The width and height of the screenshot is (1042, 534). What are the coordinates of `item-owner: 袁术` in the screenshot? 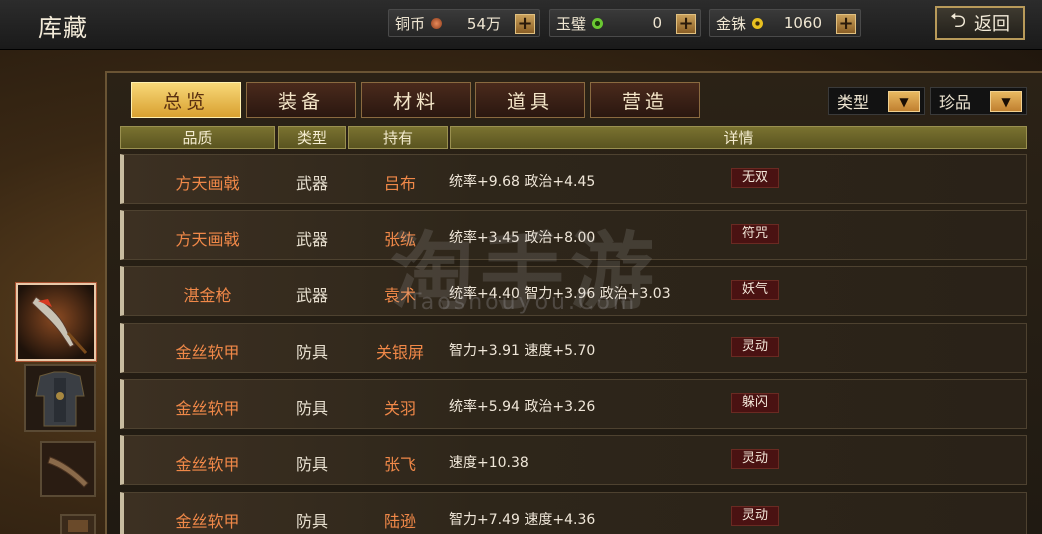 It's located at (399, 295).